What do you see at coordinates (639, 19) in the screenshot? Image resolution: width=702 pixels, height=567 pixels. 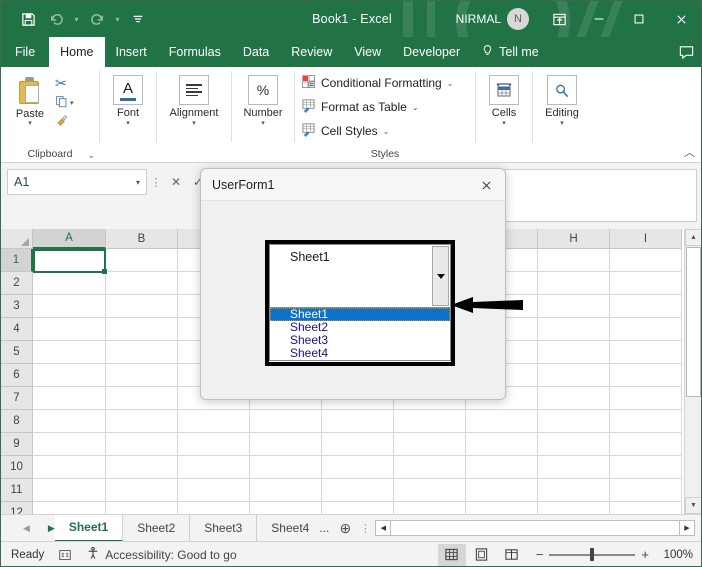 I see `maximize-icon` at bounding box center [639, 19].